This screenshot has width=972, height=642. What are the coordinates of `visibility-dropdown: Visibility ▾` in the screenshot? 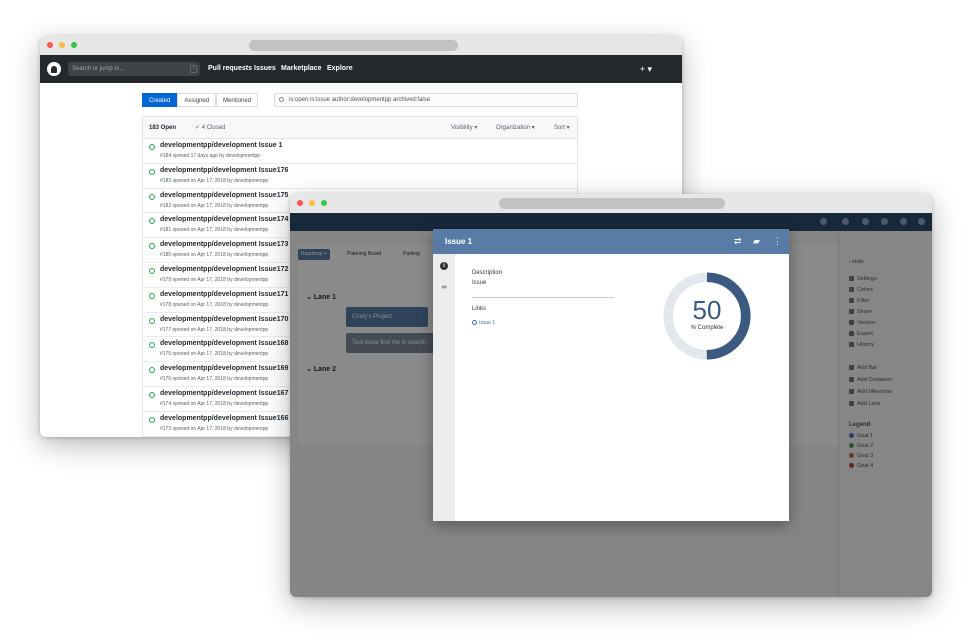 It's located at (464, 128).